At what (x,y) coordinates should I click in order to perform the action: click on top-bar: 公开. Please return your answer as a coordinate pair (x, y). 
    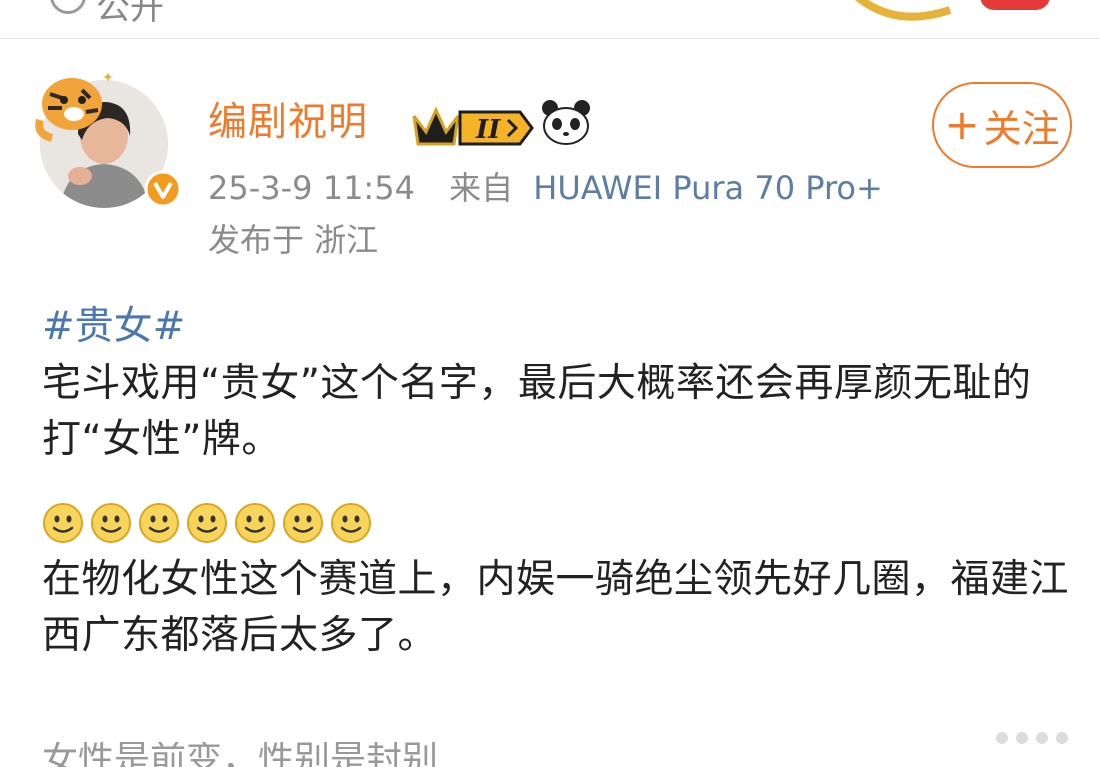
    Looking at the image, I should click on (550, 19).